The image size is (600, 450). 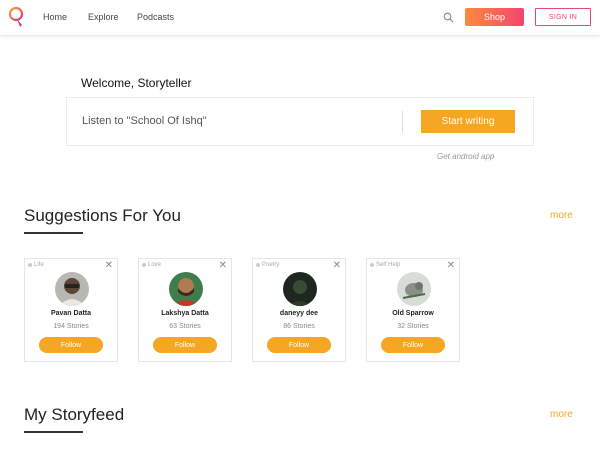 What do you see at coordinates (185, 313) in the screenshot?
I see `card-user-name: Lakshya Datta` at bounding box center [185, 313].